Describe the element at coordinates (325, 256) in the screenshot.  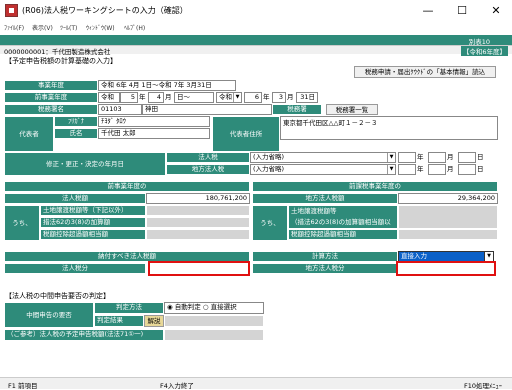
I see `calc-method-label: 計算方法` at that location.